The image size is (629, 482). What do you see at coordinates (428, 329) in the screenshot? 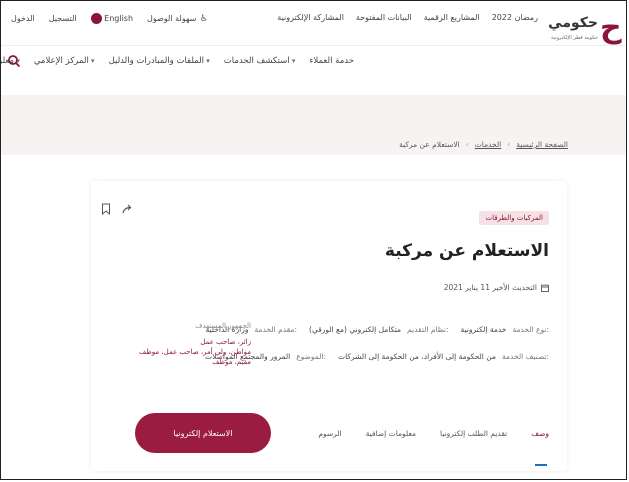
I see `submission-system-label: نظام التقديم:` at bounding box center [428, 329].